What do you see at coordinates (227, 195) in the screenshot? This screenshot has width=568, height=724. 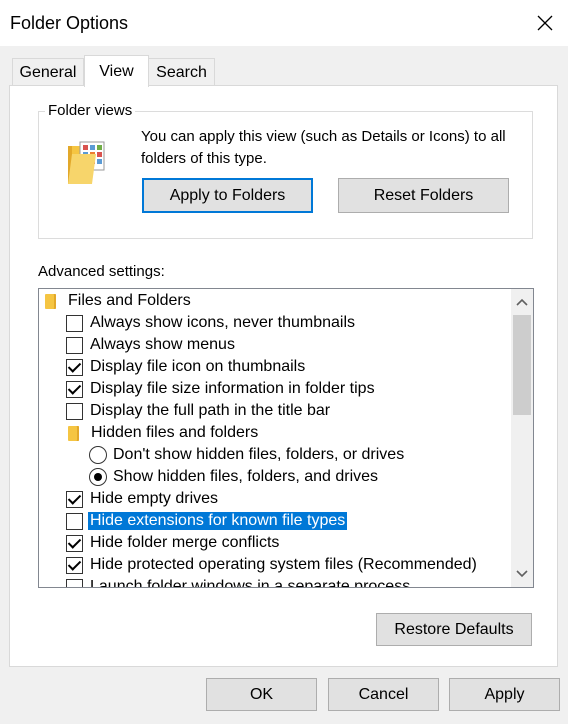 I see `apply-to-folders-button: Apply to Folders` at bounding box center [227, 195].